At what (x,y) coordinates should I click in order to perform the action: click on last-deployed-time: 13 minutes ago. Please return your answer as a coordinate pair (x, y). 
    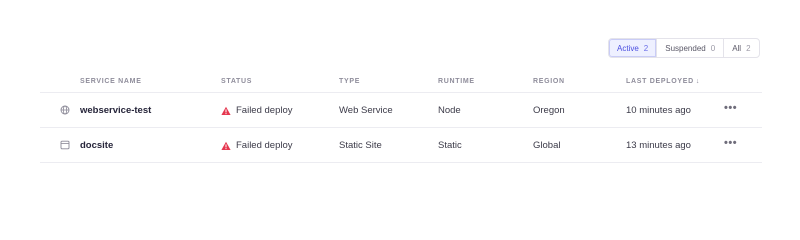
    Looking at the image, I should click on (658, 145).